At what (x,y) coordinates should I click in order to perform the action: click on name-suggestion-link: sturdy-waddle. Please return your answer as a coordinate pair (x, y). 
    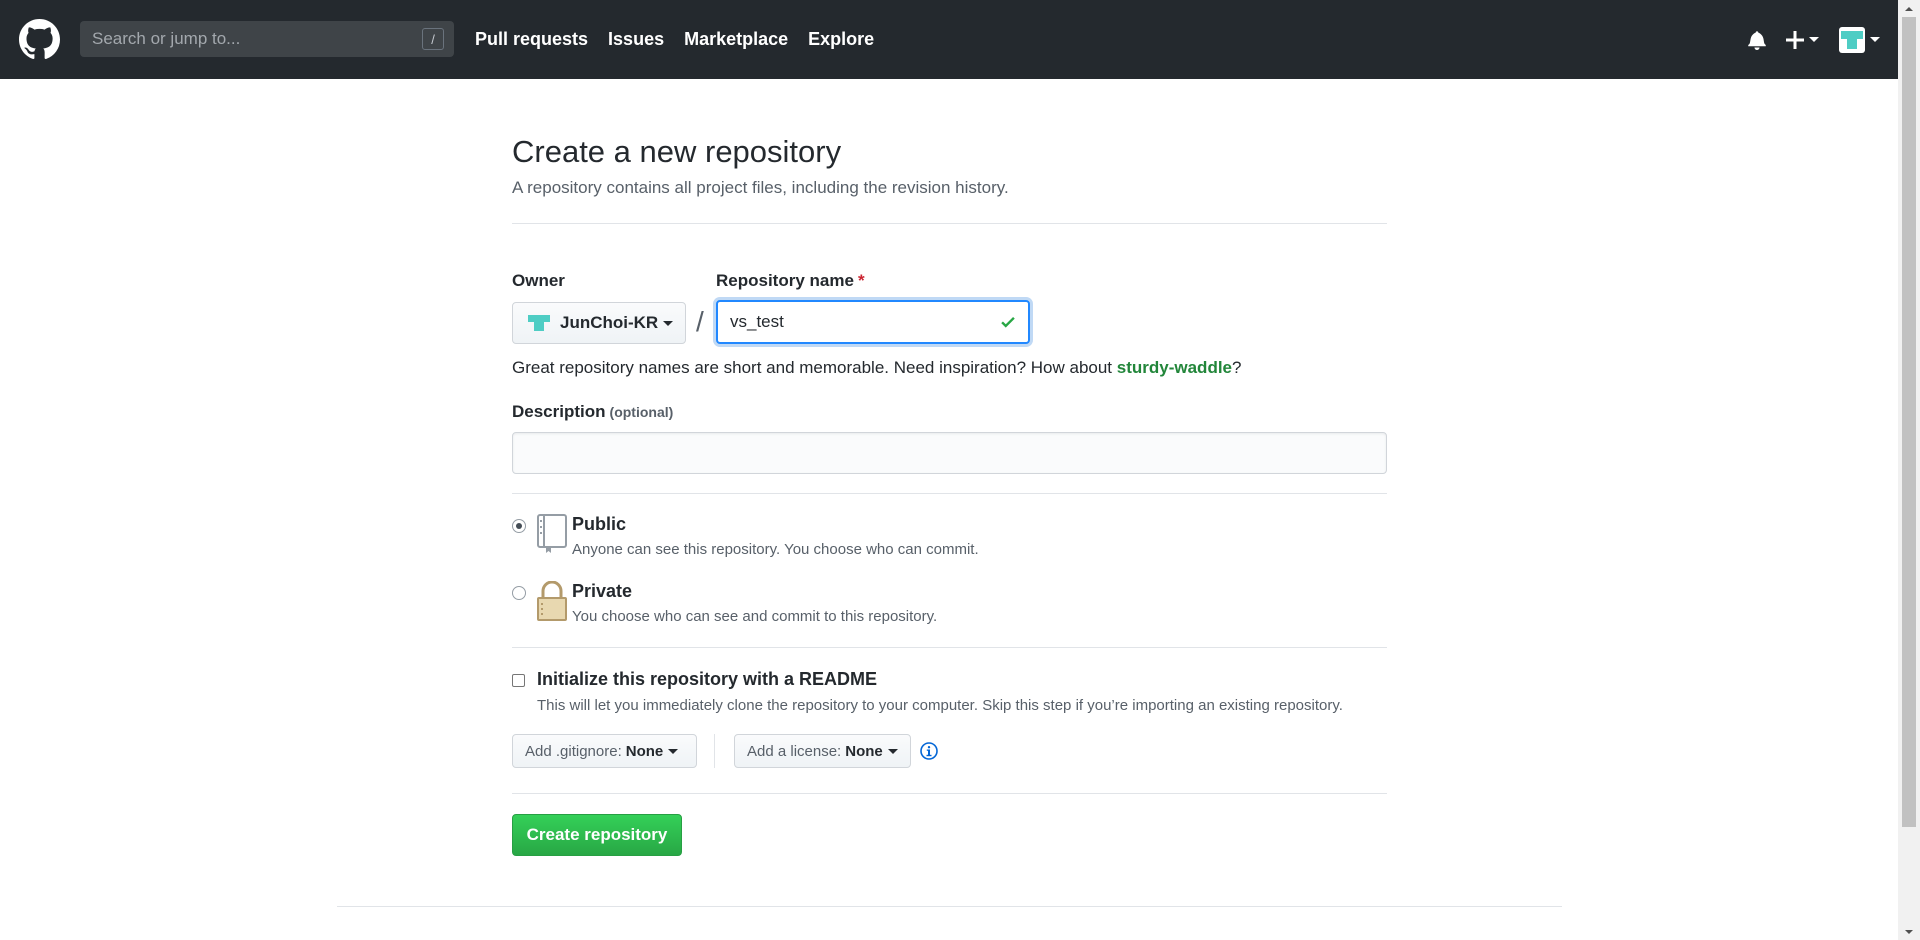
    Looking at the image, I should click on (1174, 367).